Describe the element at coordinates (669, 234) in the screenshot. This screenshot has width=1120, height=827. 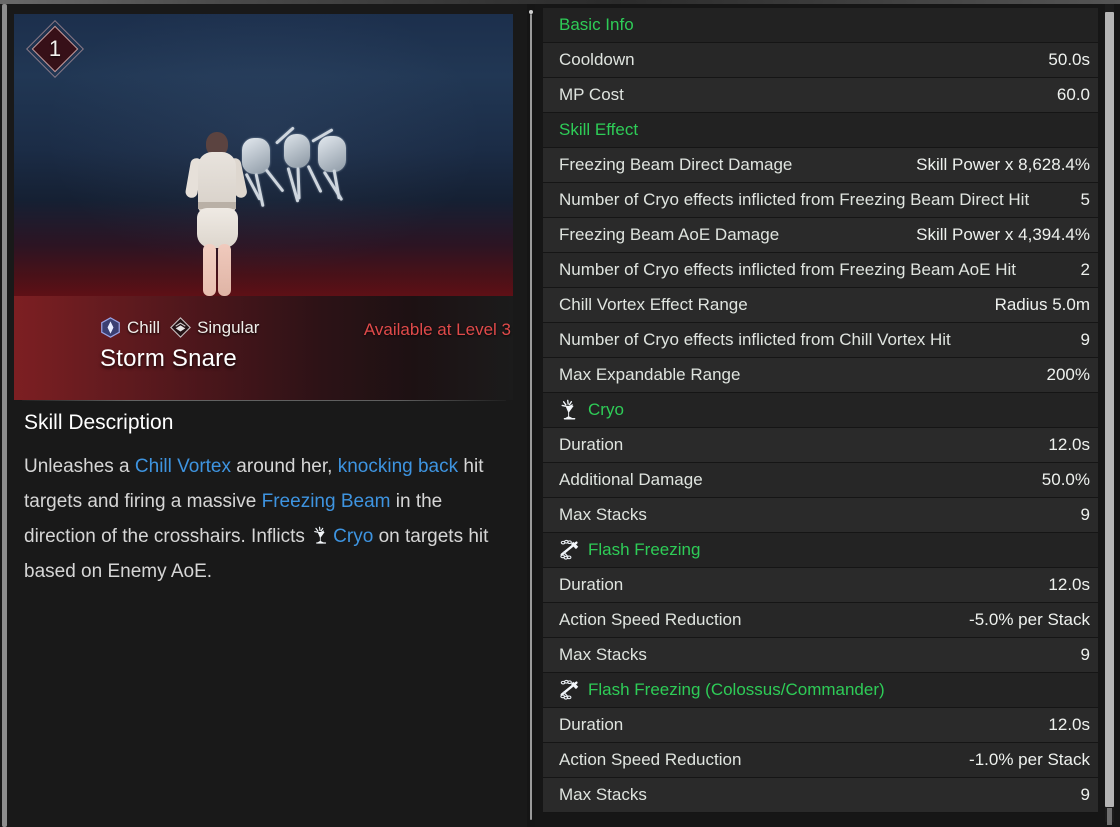
I see `stat-key: Freezing Beam AoE Damage` at that location.